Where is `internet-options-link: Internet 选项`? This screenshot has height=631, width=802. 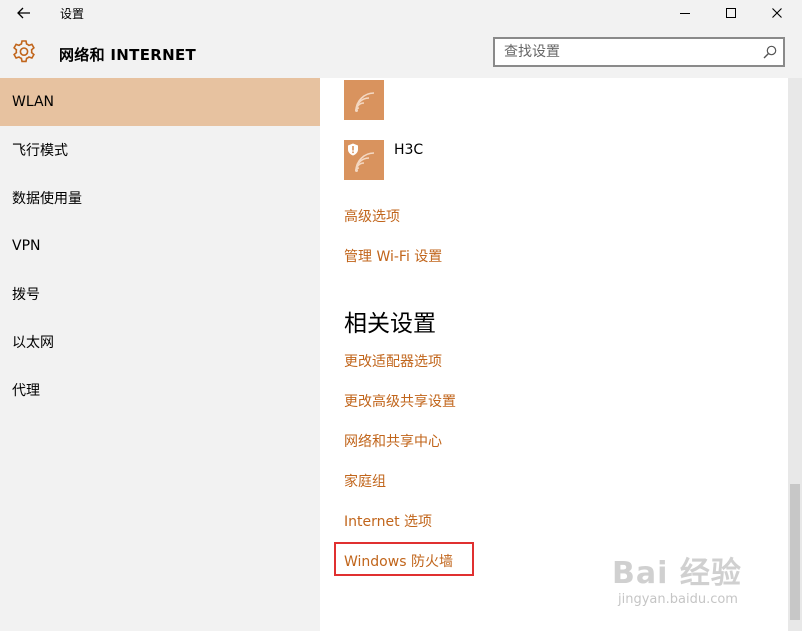
internet-options-link: Internet 选项 is located at coordinates (388, 521).